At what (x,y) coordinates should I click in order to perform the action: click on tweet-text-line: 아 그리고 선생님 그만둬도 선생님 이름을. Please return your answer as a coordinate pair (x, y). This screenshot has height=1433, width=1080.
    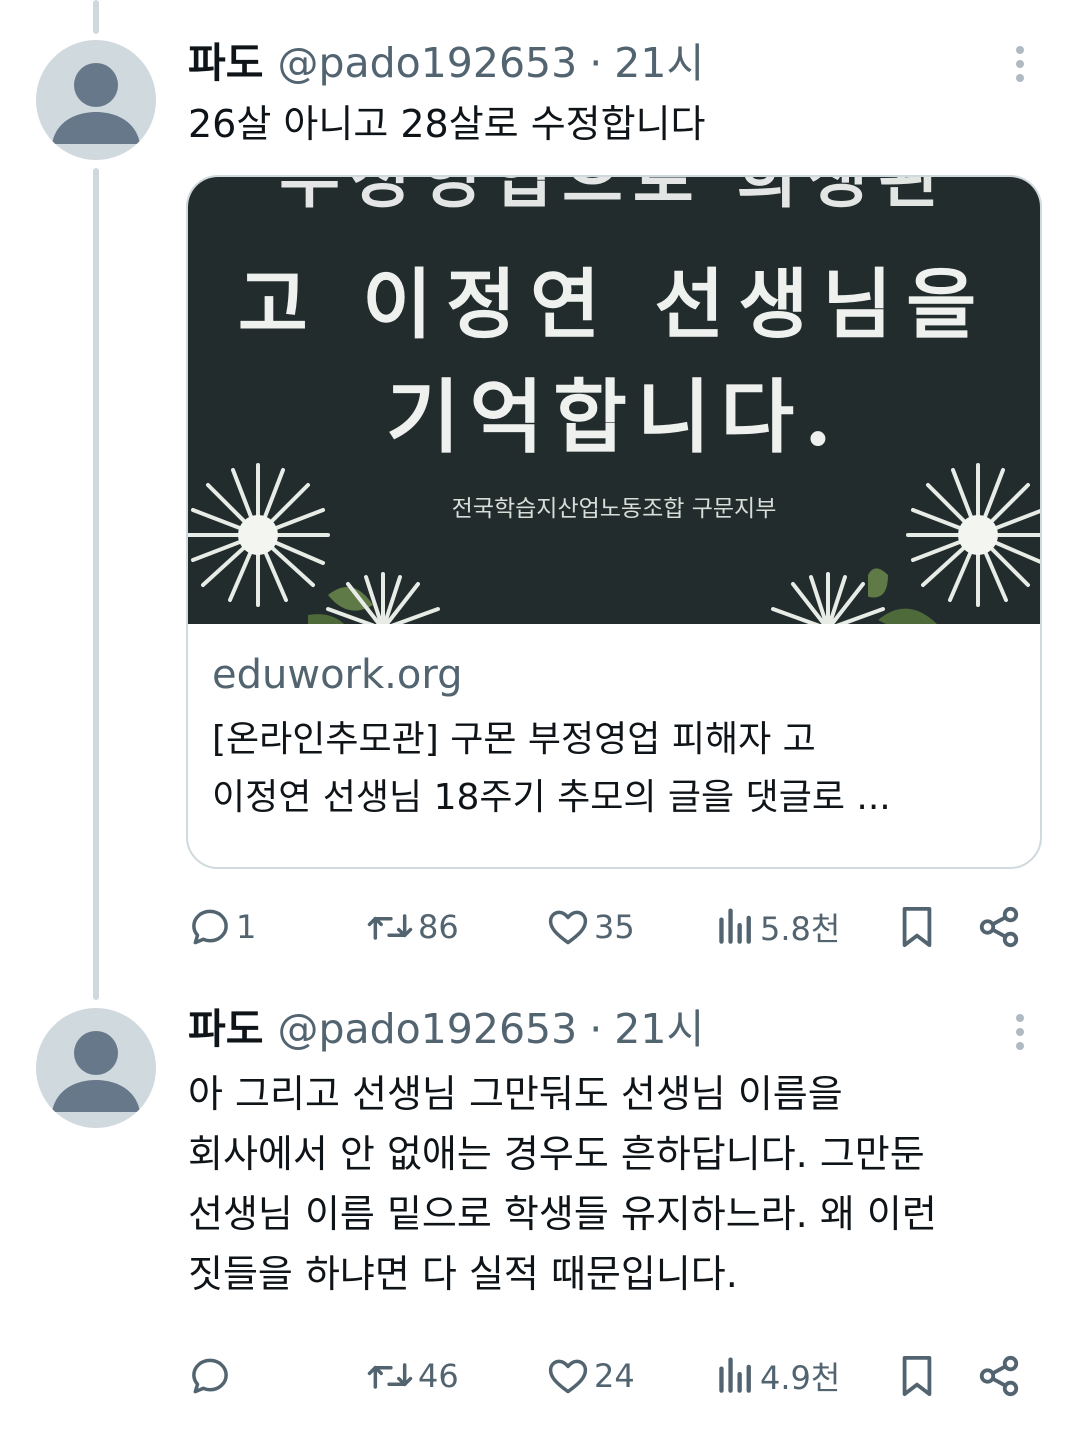
    Looking at the image, I should click on (515, 1094).